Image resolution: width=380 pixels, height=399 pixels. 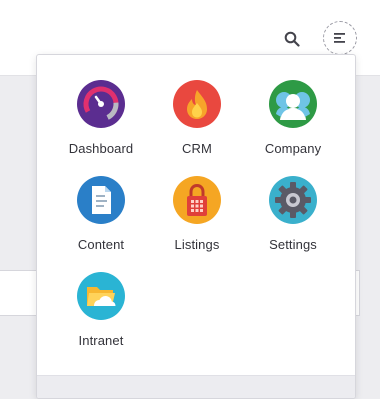 What do you see at coordinates (101, 200) in the screenshot?
I see `document-icon` at bounding box center [101, 200].